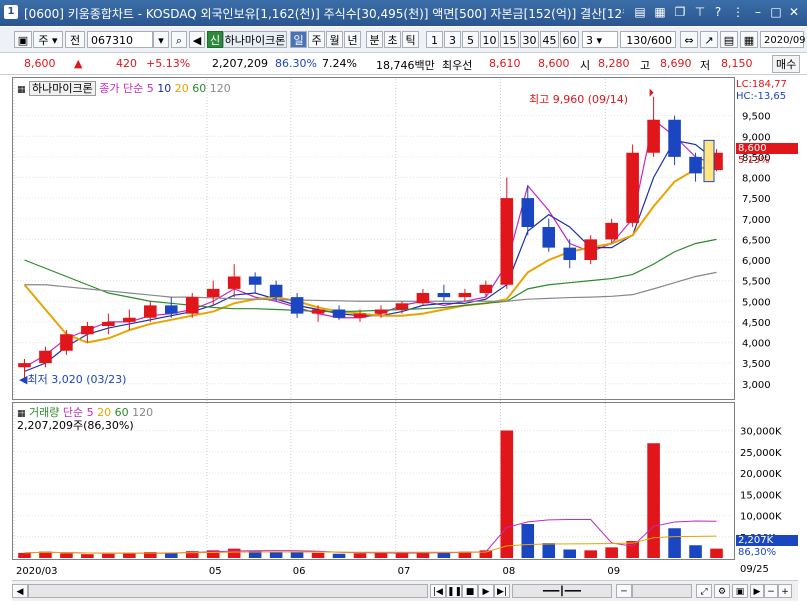  Describe the element at coordinates (352, 39) in the screenshot. I see `tab-year: 년` at that location.